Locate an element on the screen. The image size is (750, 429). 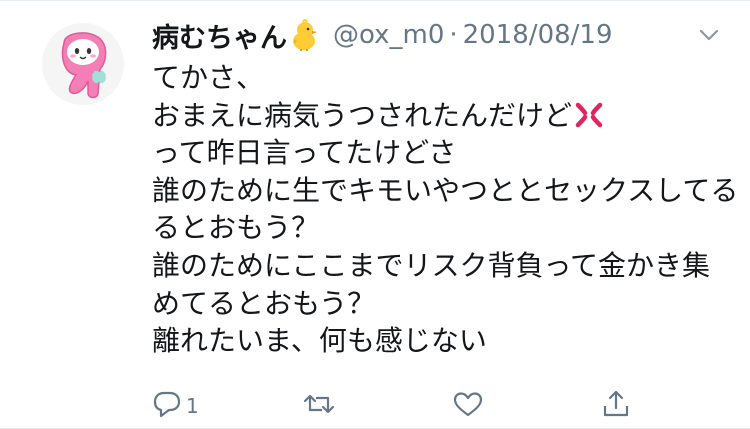
anger-symbol-icon is located at coordinates (589, 115).